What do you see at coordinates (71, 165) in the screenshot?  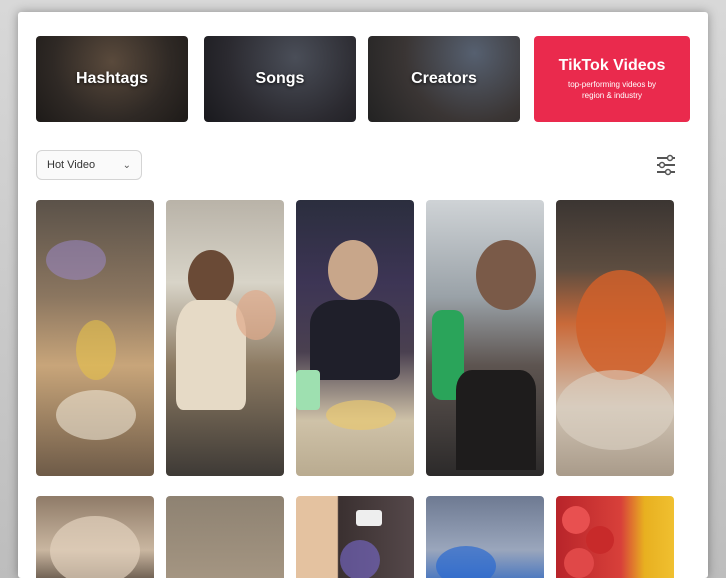 I see `sort-label: Hot Video` at bounding box center [71, 165].